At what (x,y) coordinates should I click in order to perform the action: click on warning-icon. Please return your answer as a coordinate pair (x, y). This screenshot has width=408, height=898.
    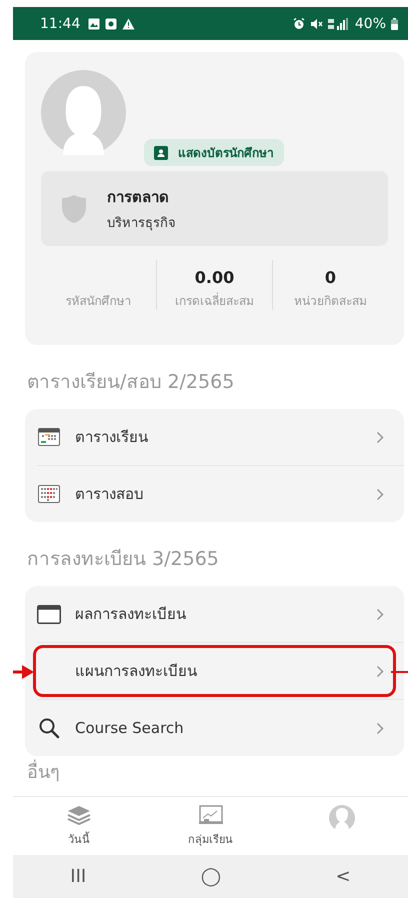
    Looking at the image, I should click on (129, 24).